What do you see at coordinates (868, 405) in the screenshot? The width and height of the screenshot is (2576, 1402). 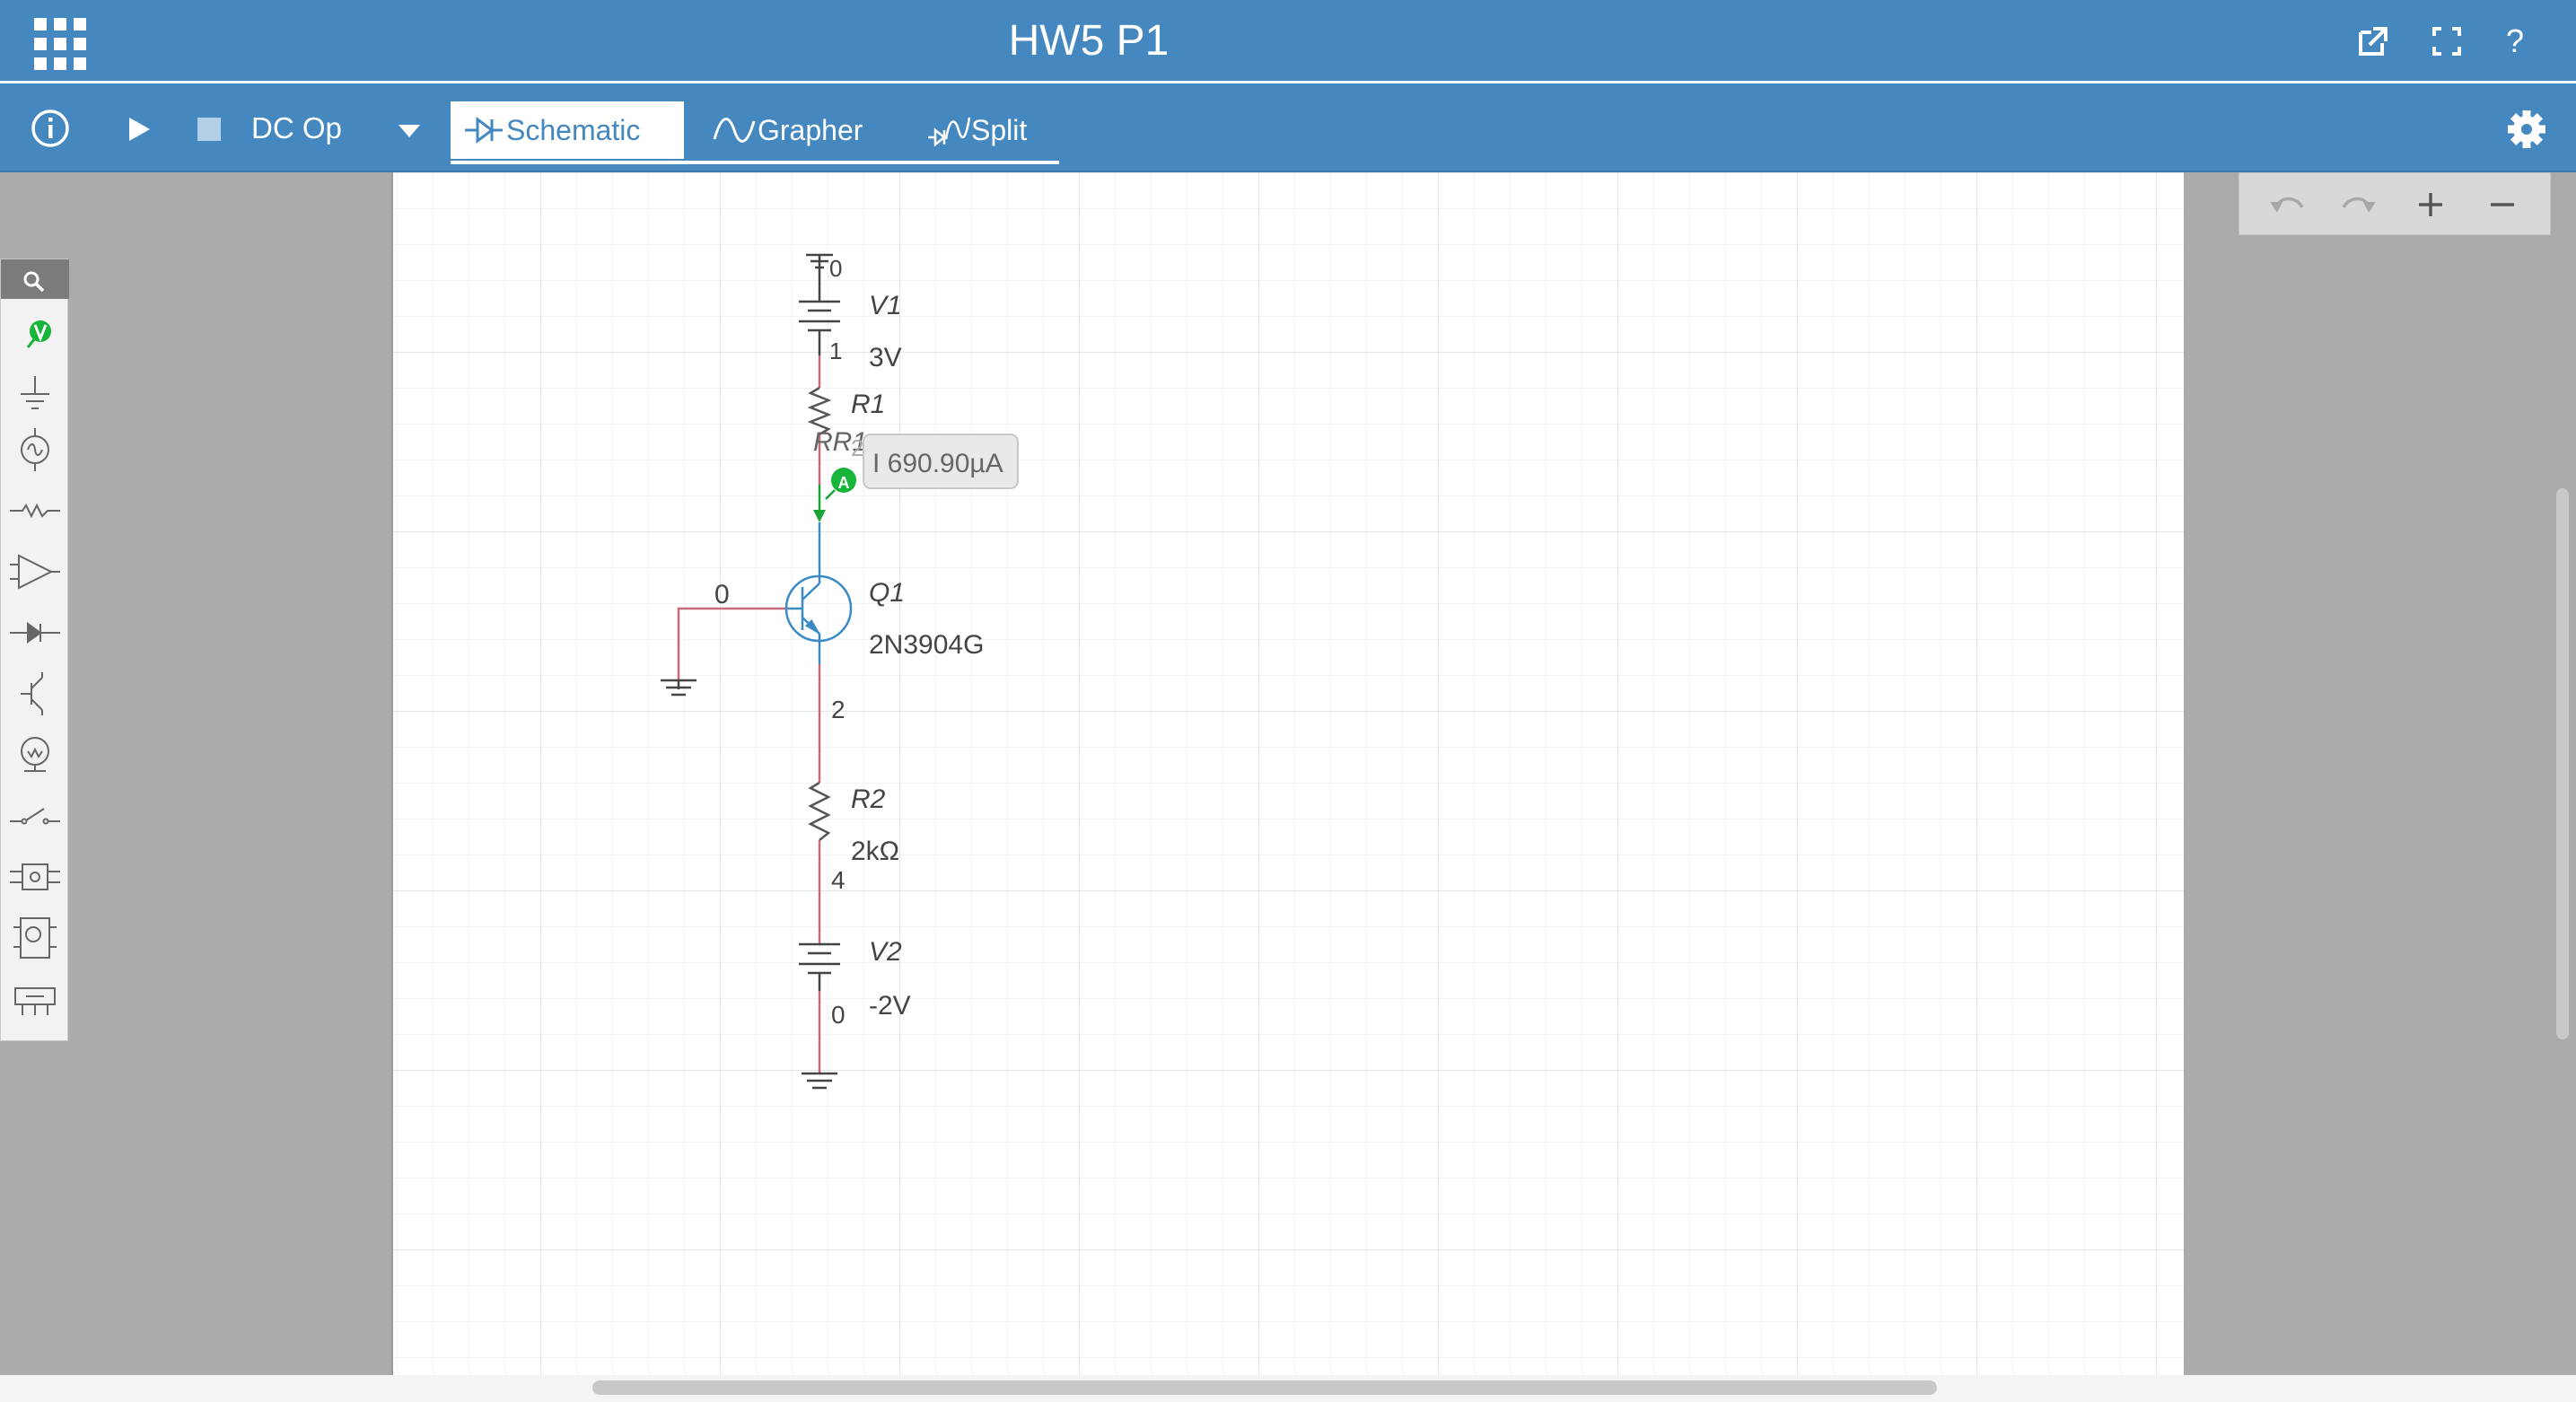 I see `r1-label: R1` at bounding box center [868, 405].